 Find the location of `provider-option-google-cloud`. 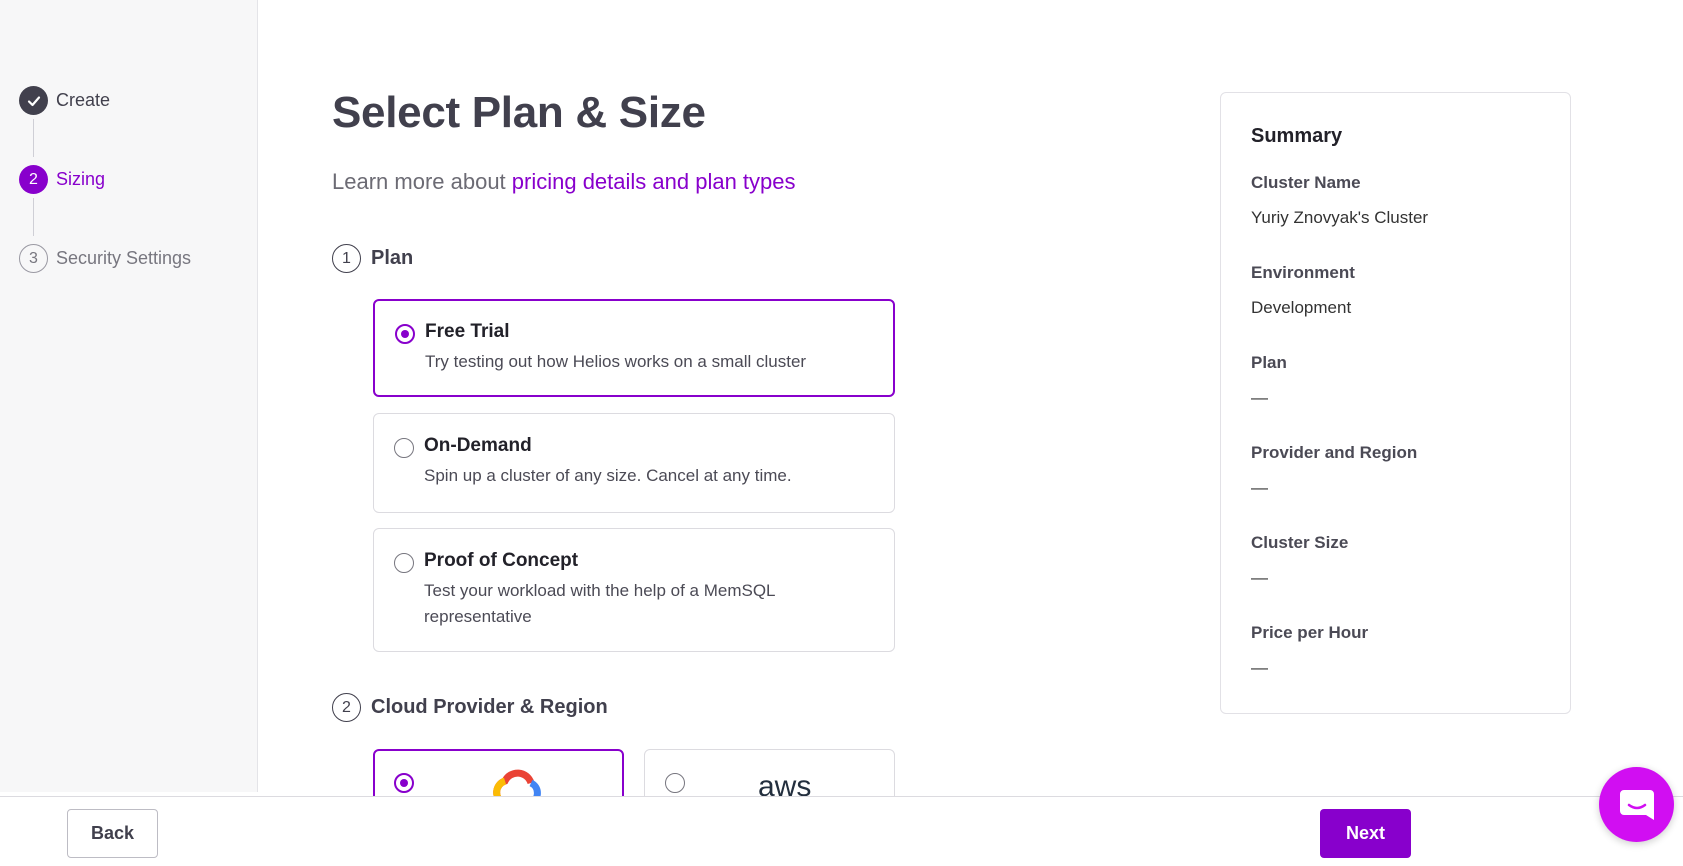

provider-option-google-cloud is located at coordinates (498, 772).